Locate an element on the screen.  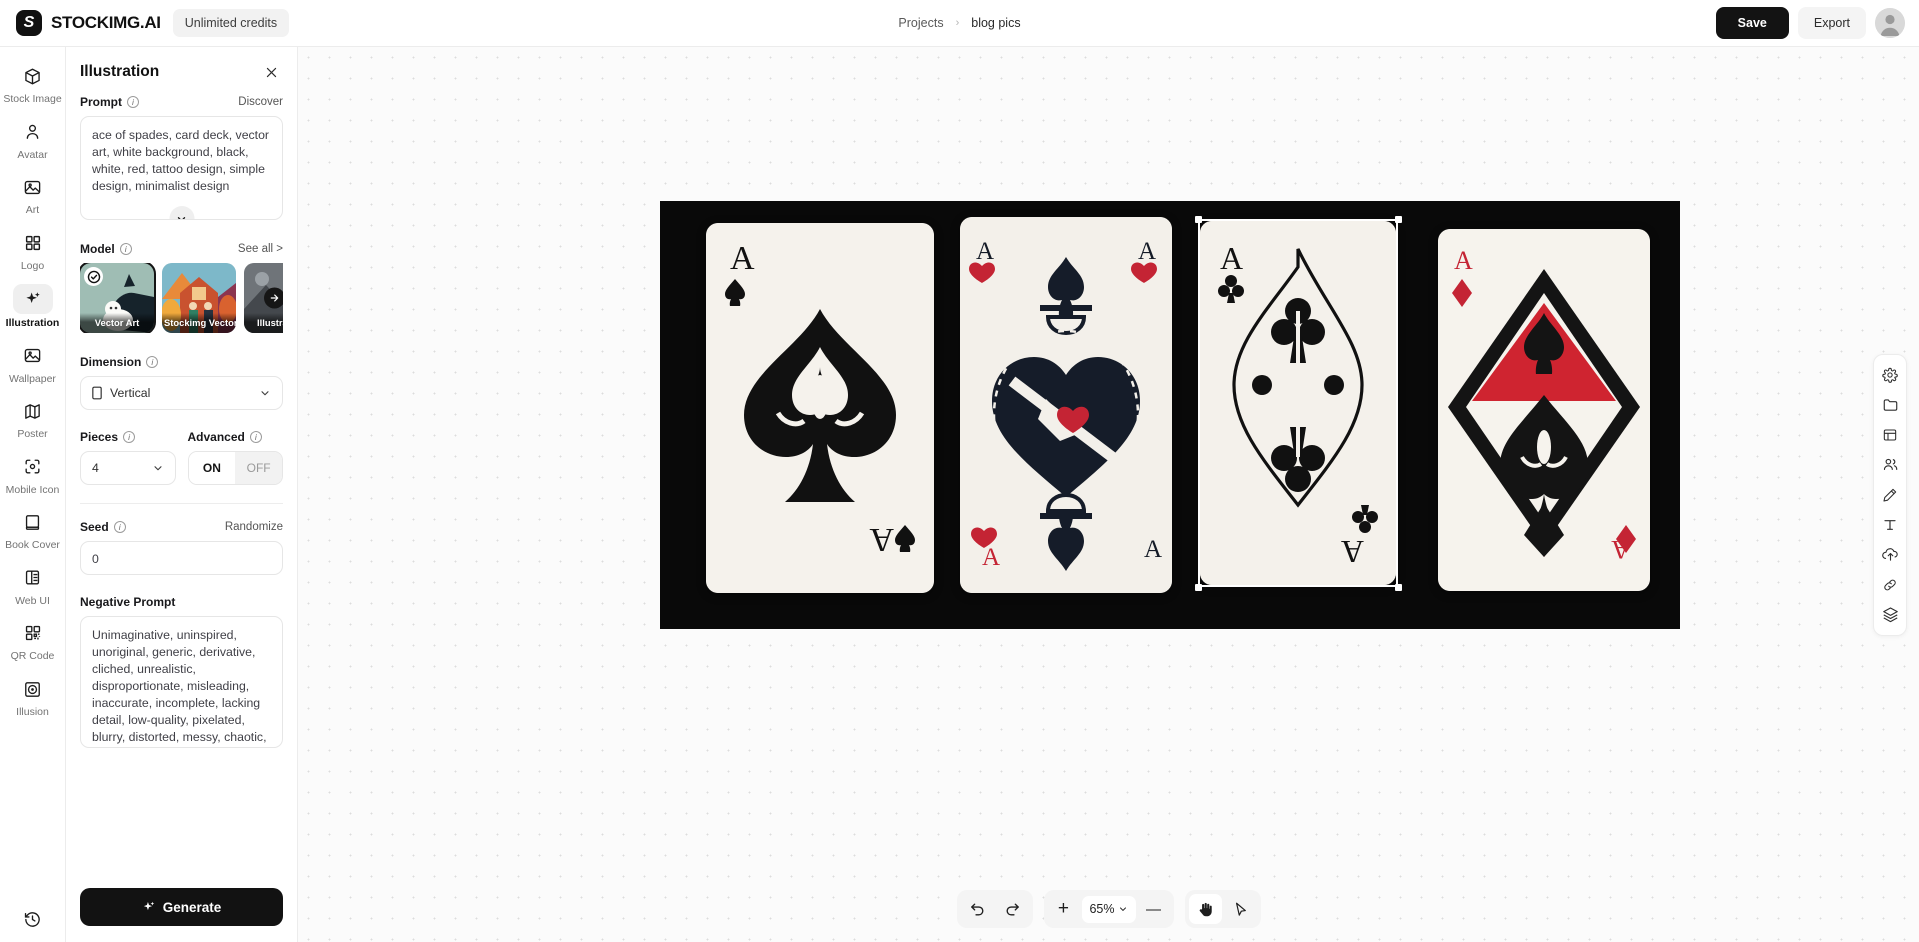
pen-icon is located at coordinates (1890, 495).